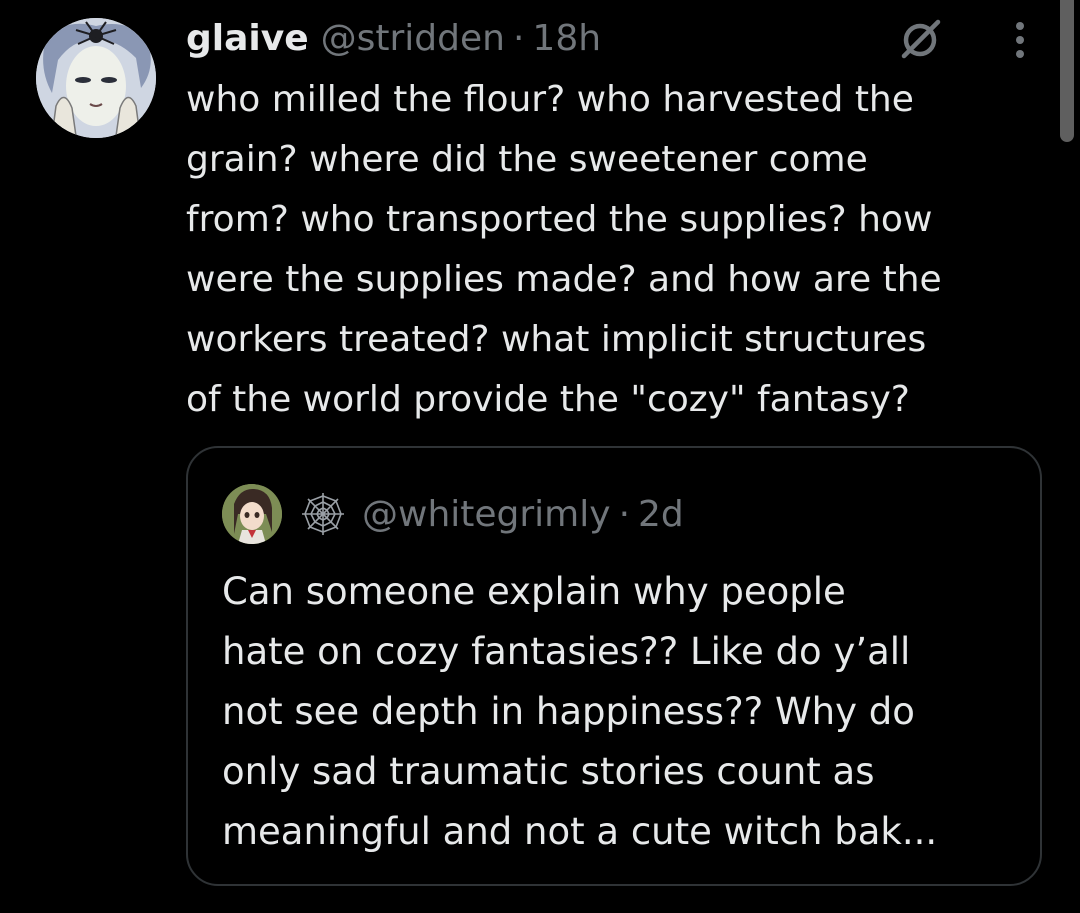 Image resolution: width=1080 pixels, height=913 pixels. I want to click on tweet-text-line: grain? where did the sweetener come, so click(527, 159).